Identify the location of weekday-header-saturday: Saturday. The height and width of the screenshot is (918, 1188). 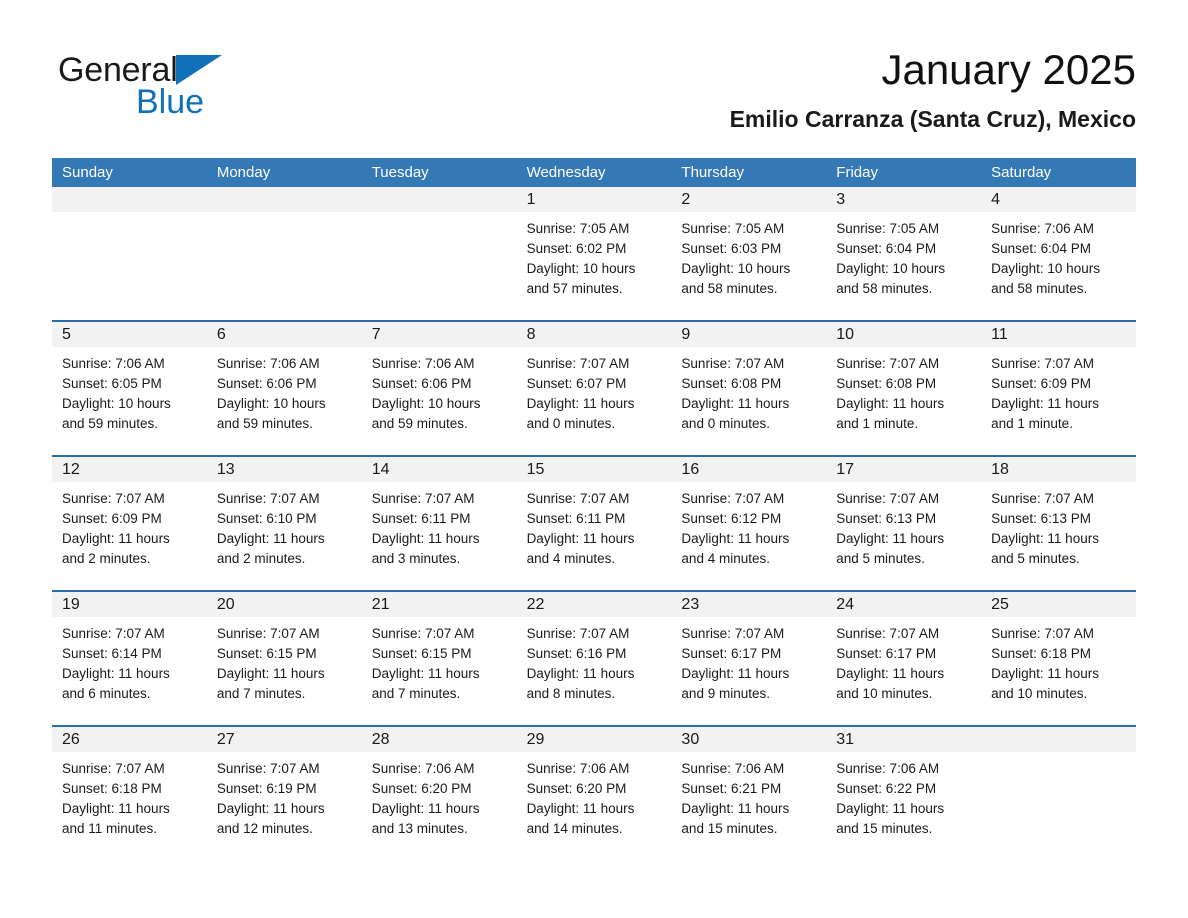
(1021, 172).